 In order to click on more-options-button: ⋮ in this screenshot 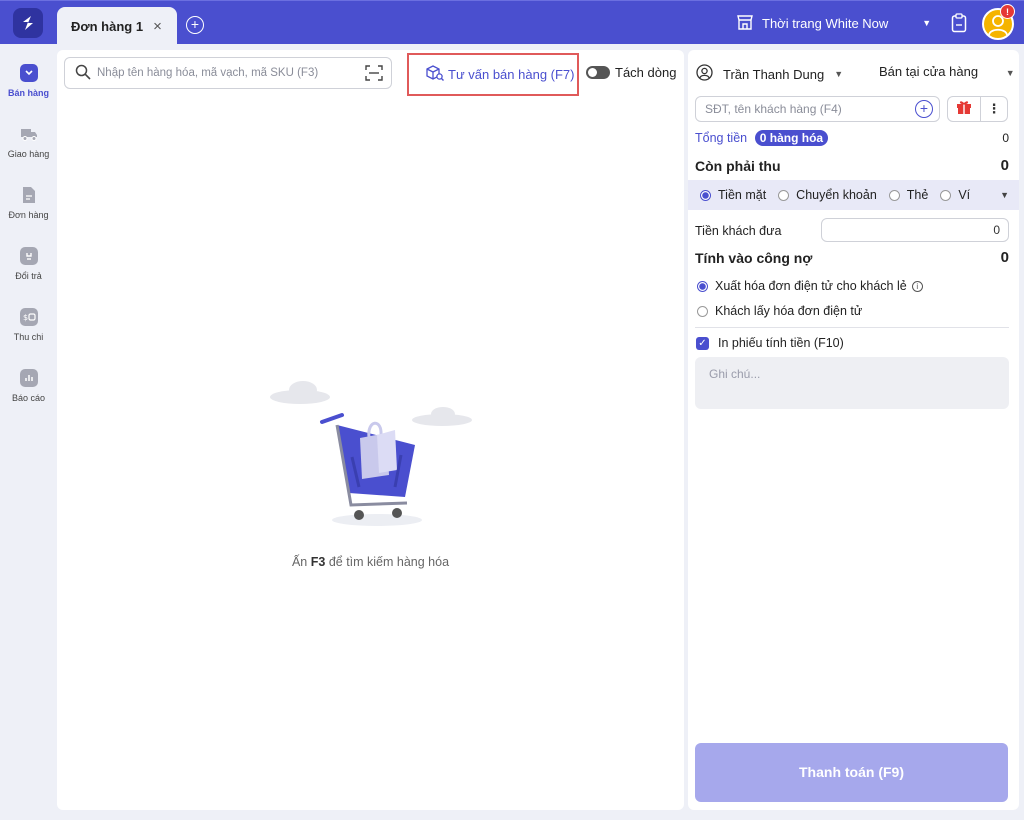, I will do `click(994, 109)`.